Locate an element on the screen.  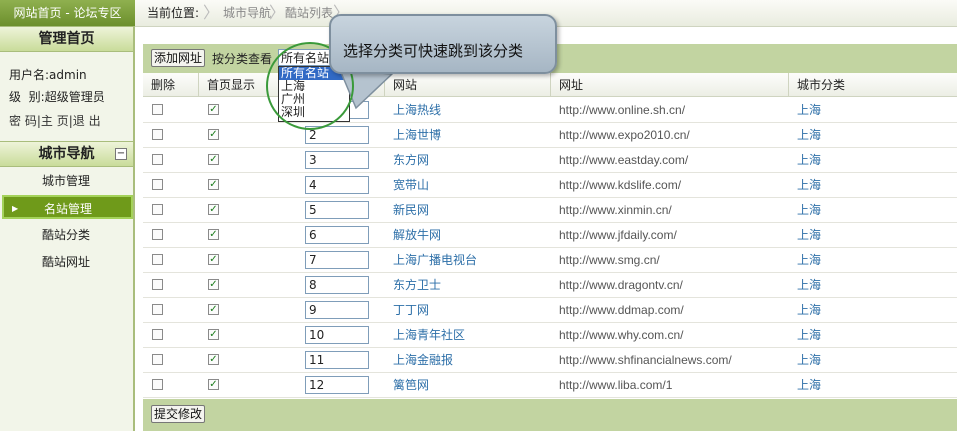
tip-callout-text: 选择分类可快速跳到该分类 is located at coordinates (433, 51).